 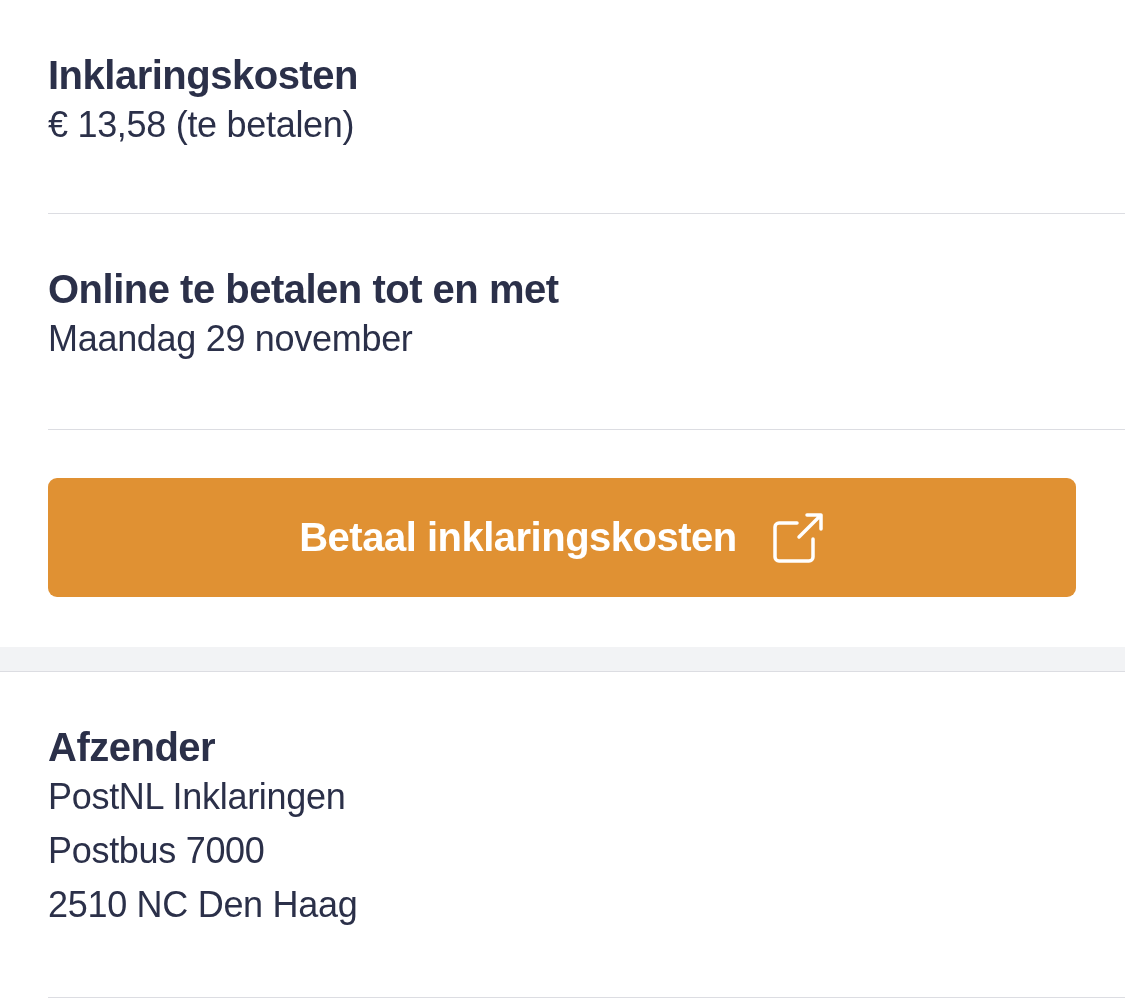 I want to click on section-value: Maandag 29 november, so click(x=231, y=339).